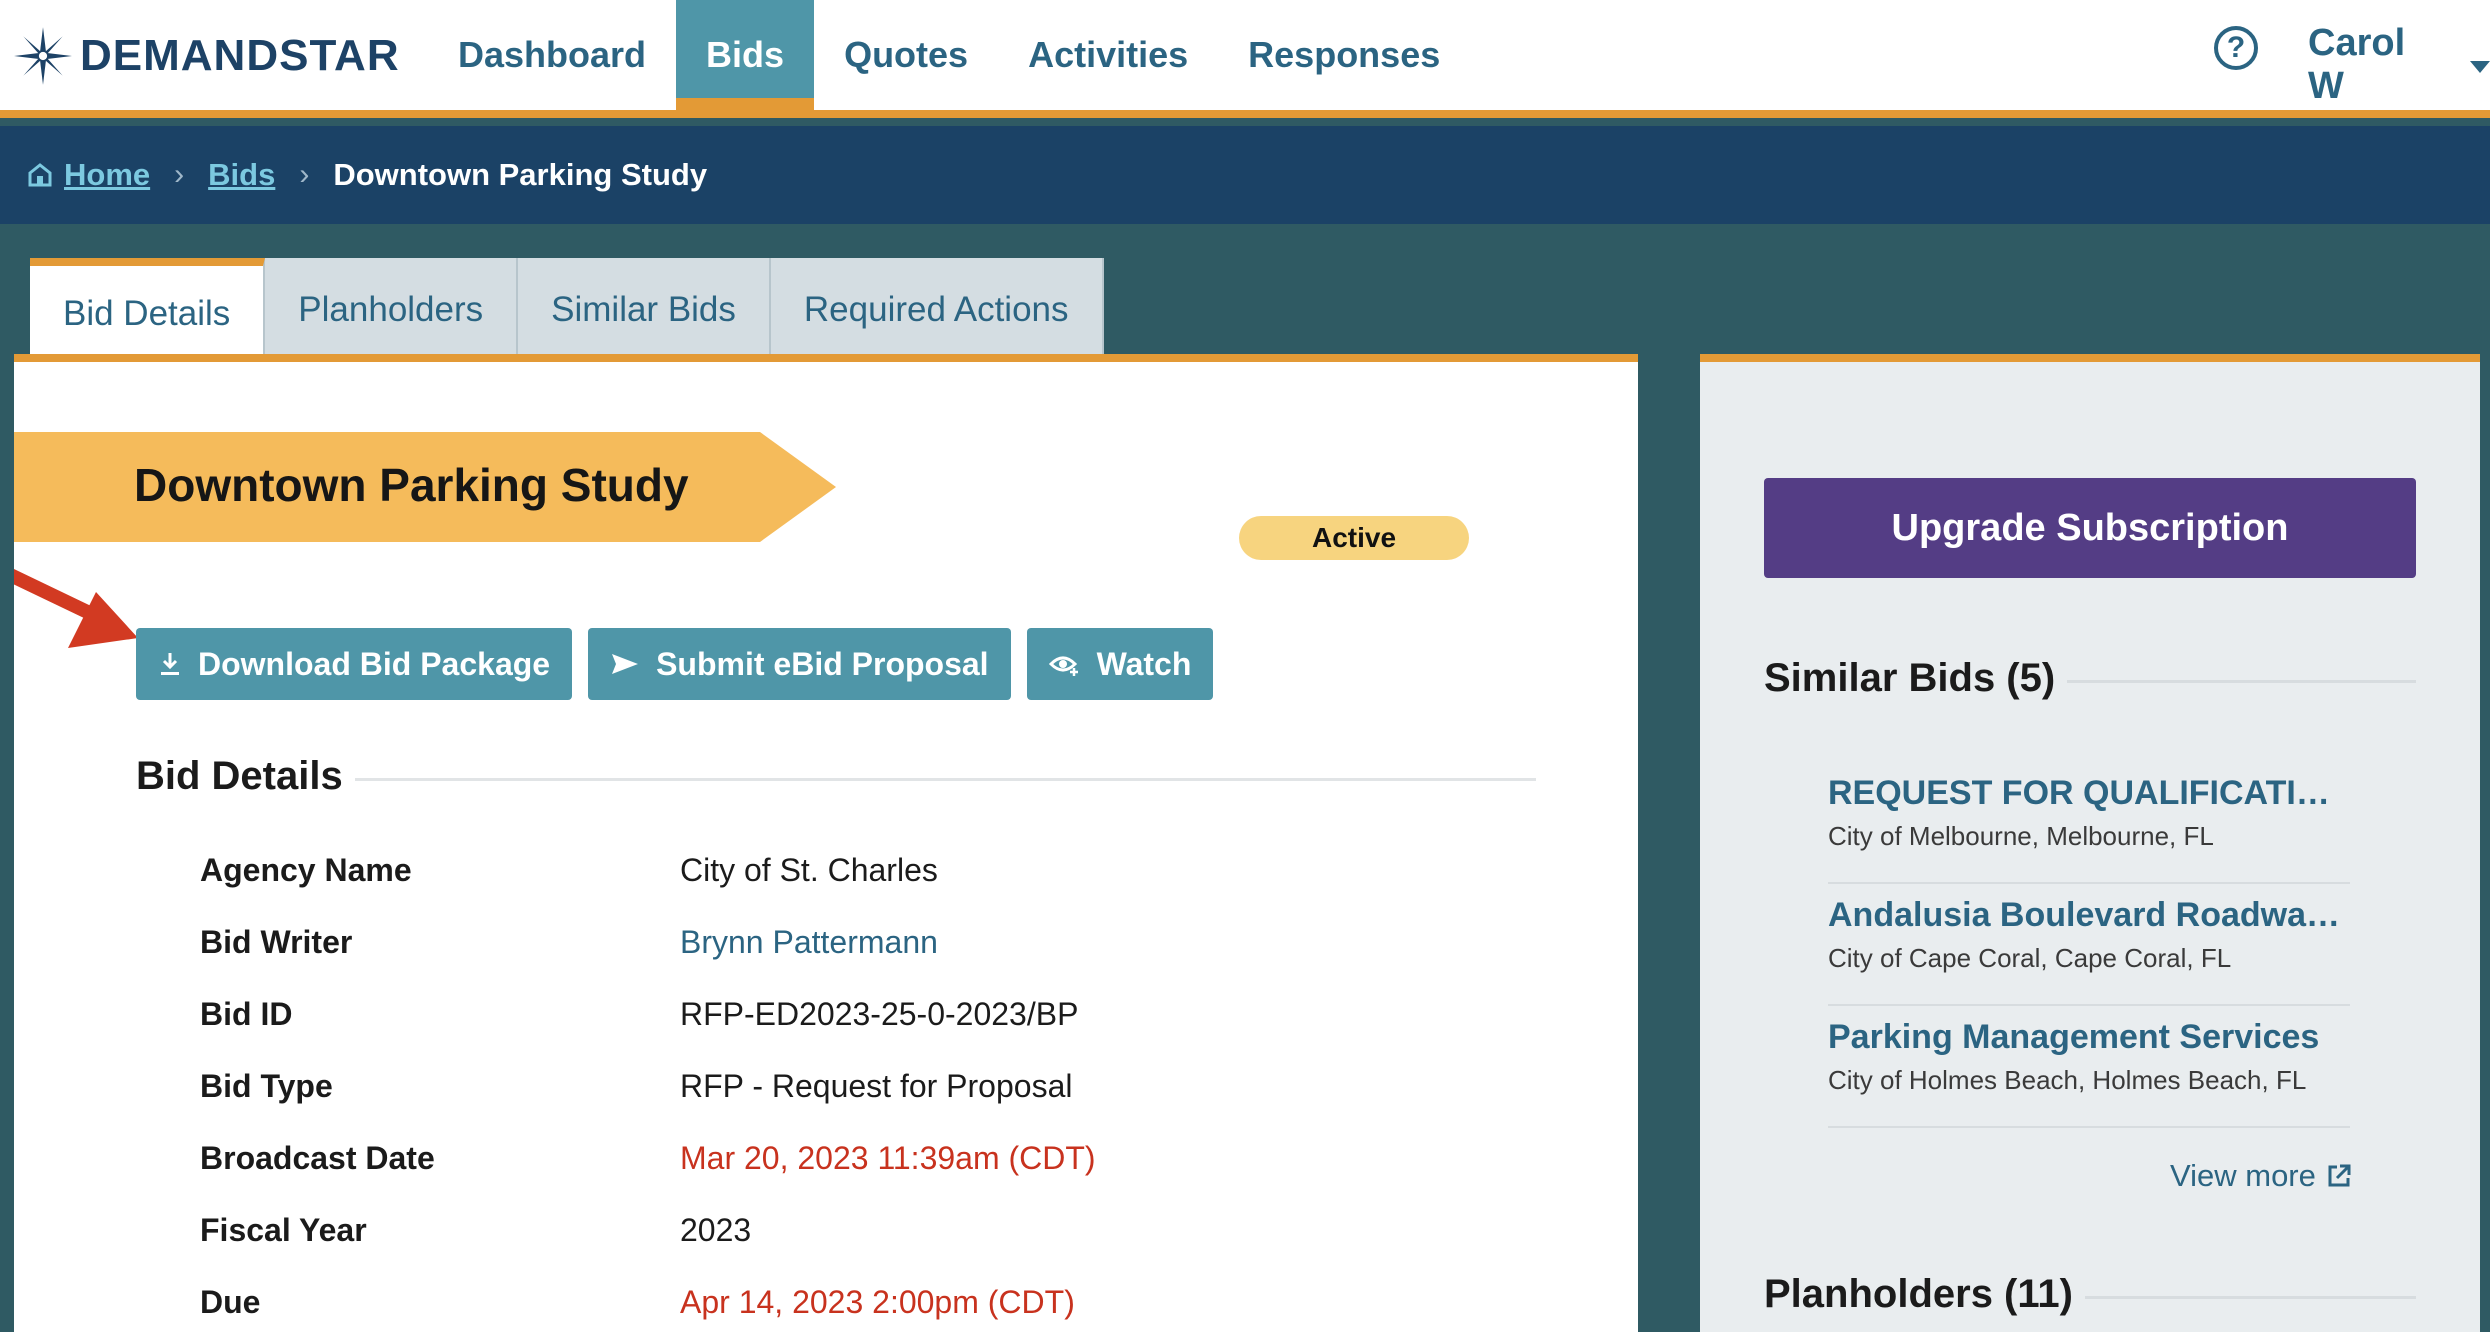 The height and width of the screenshot is (1332, 2490). What do you see at coordinates (877, 1302) in the screenshot?
I see `detail-value: Apr 14, 2023 2:00pm (CDT)` at bounding box center [877, 1302].